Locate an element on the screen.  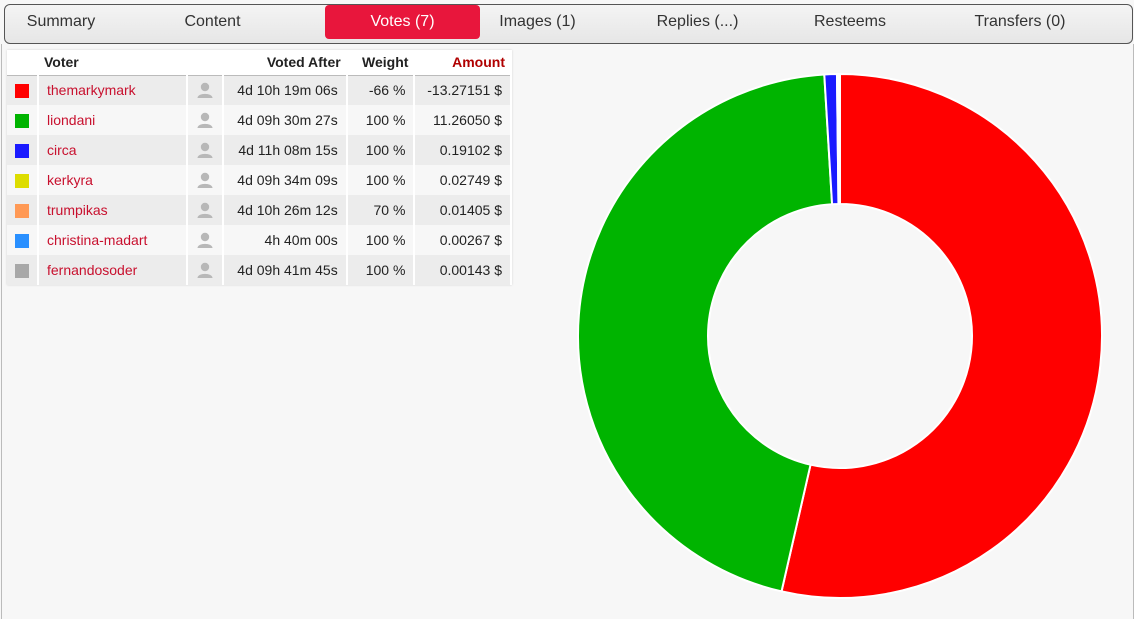
tab-content: Content is located at coordinates (212, 22).